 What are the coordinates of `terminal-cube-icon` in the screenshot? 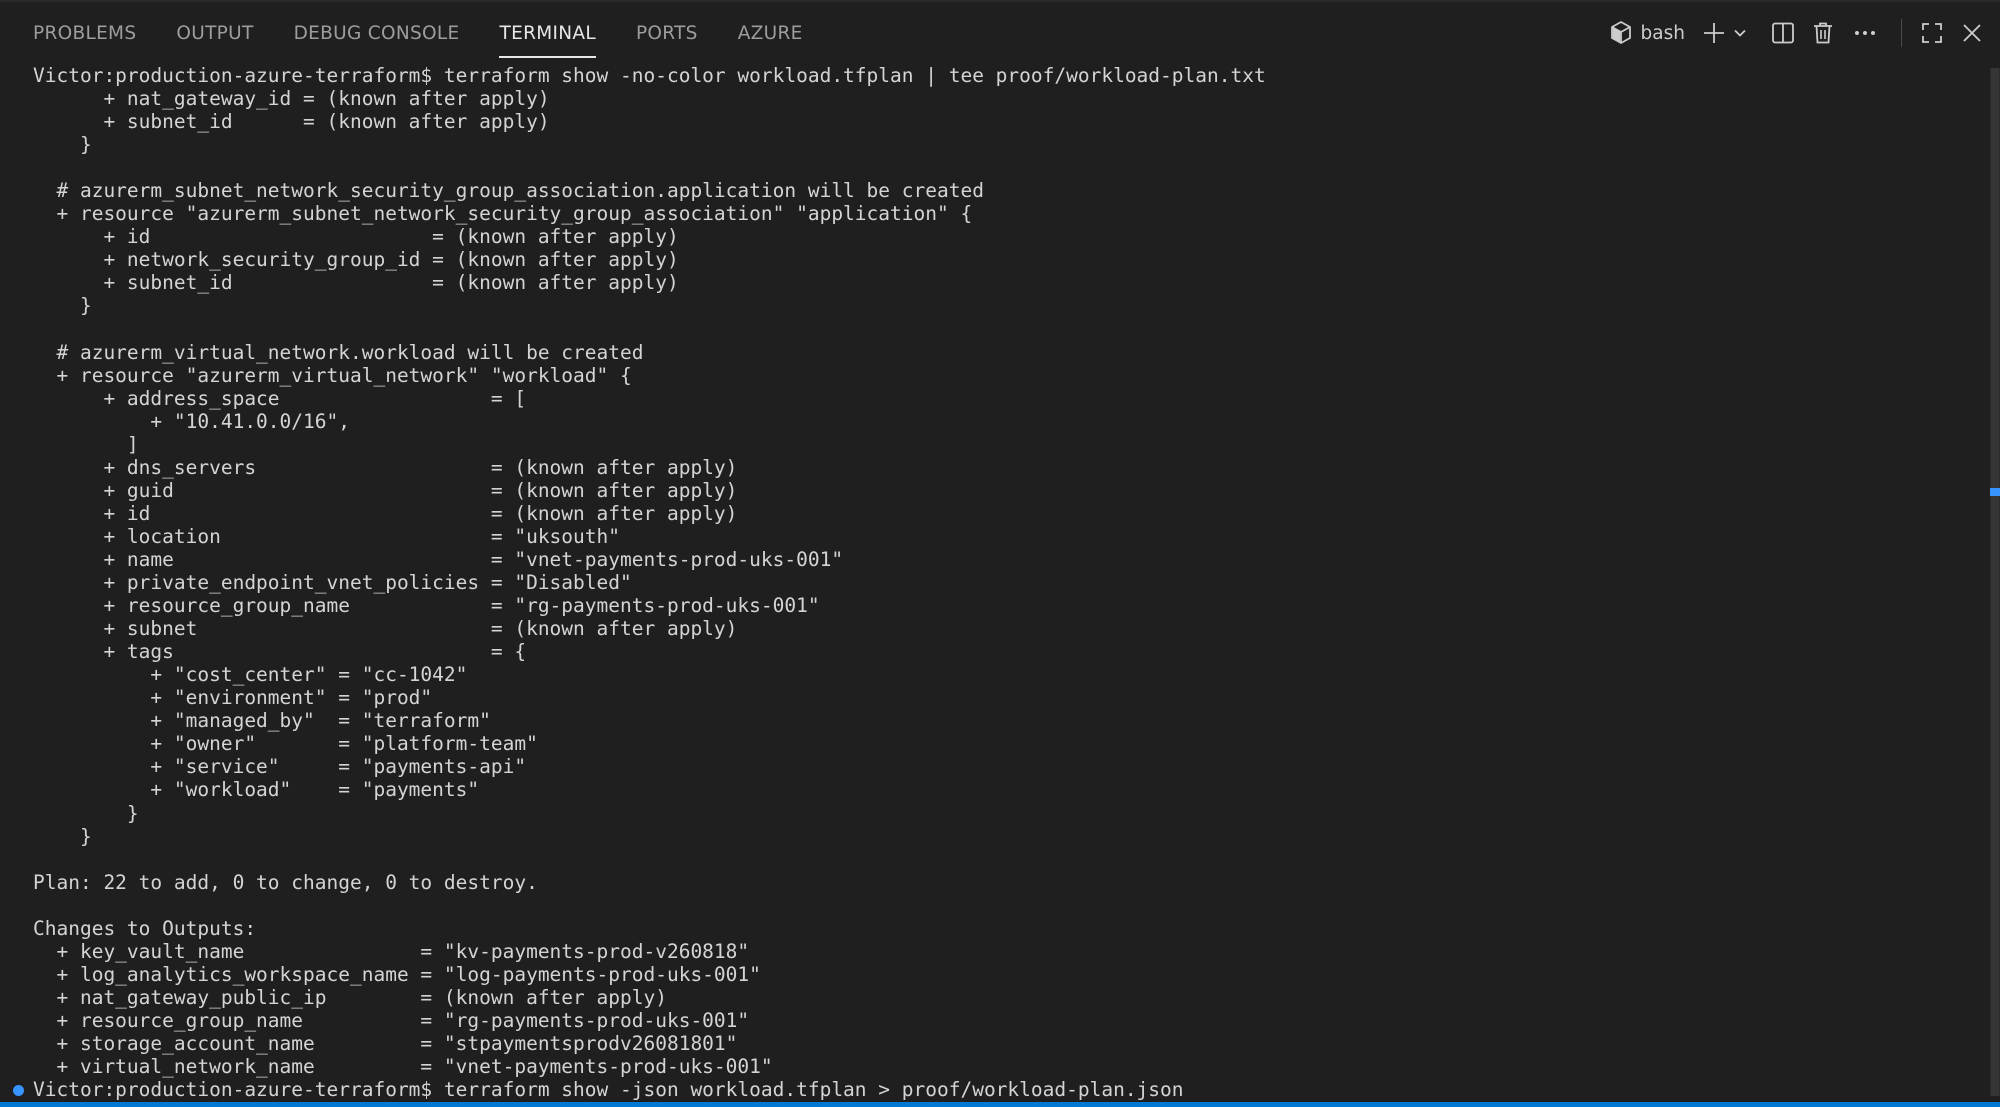 It's located at (1621, 33).